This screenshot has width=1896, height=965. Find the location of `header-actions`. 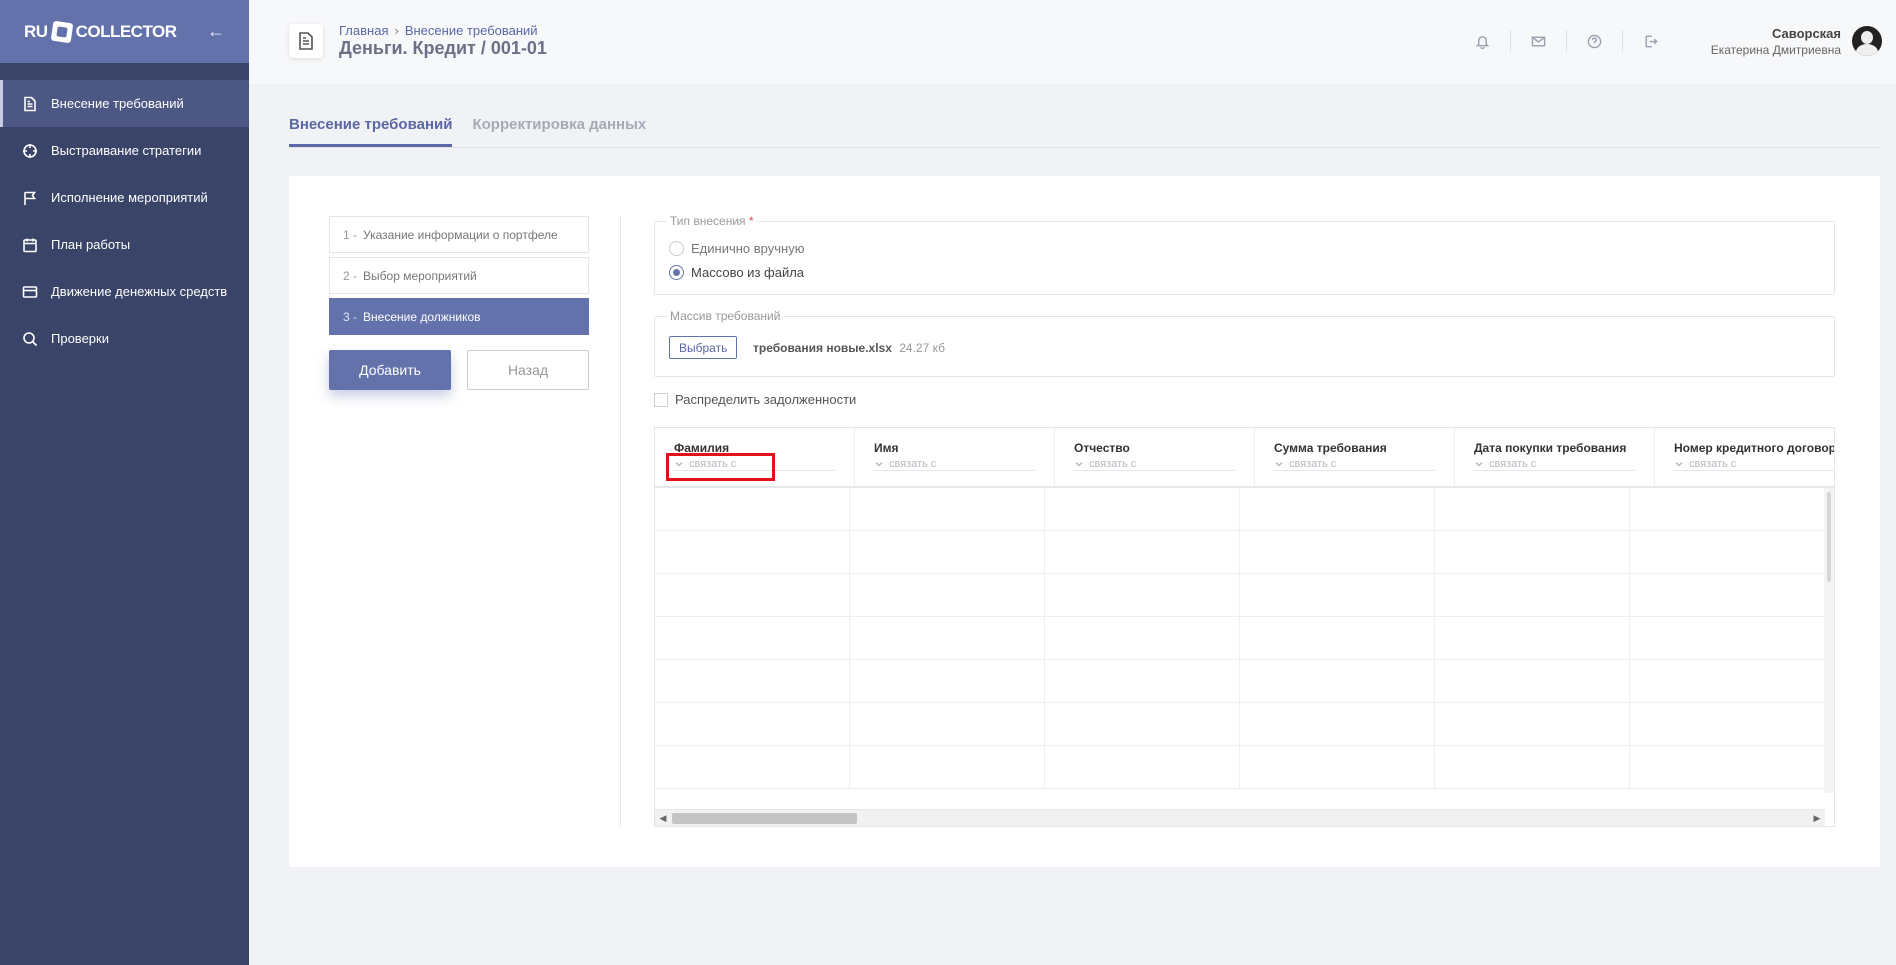

header-actions is located at coordinates (1566, 41).